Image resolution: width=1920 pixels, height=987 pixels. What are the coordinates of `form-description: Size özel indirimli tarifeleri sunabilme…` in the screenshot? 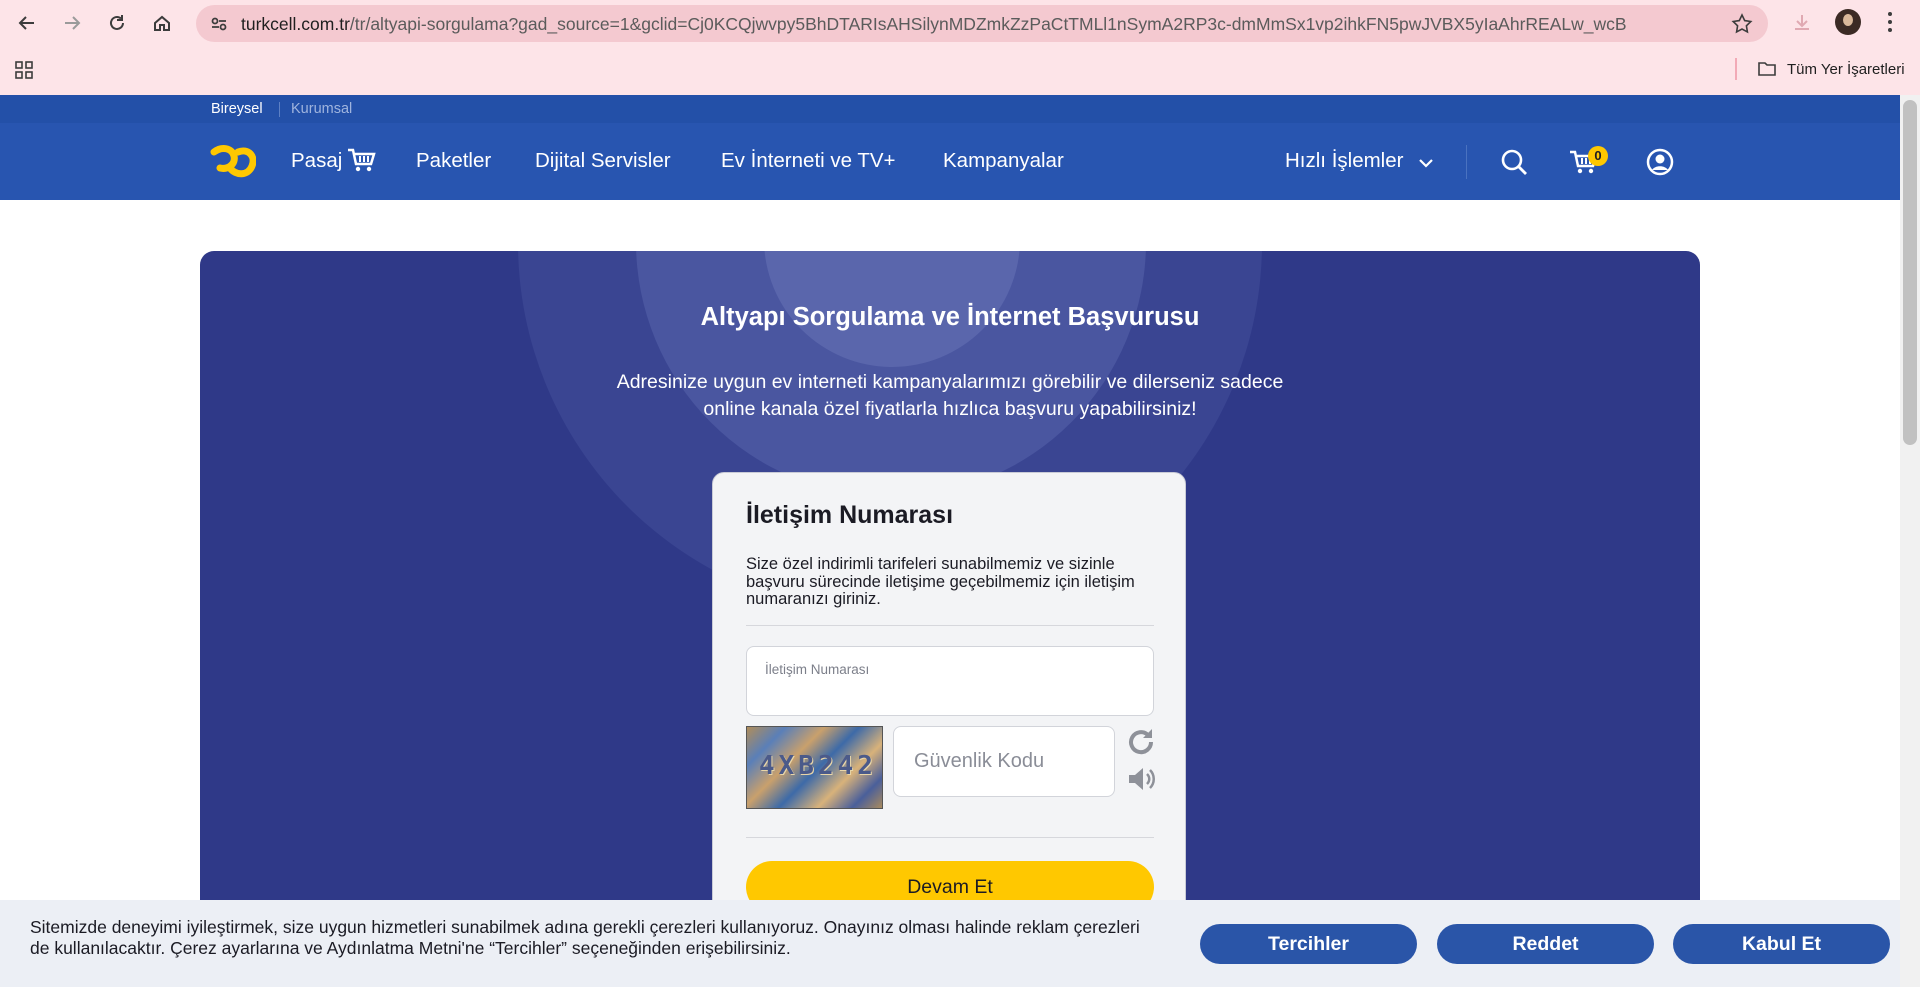 It's located at (940, 581).